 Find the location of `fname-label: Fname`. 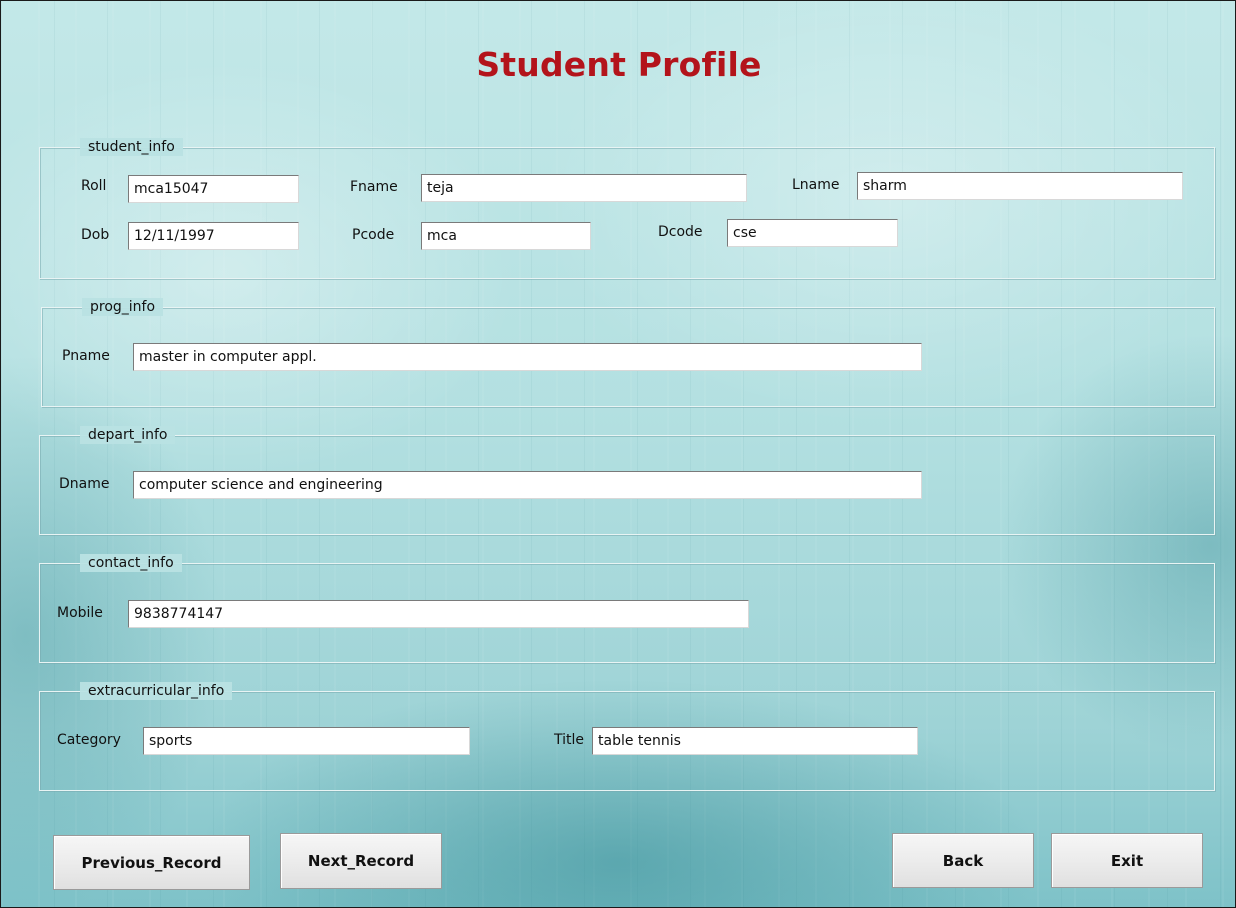

fname-label: Fname is located at coordinates (374, 187).